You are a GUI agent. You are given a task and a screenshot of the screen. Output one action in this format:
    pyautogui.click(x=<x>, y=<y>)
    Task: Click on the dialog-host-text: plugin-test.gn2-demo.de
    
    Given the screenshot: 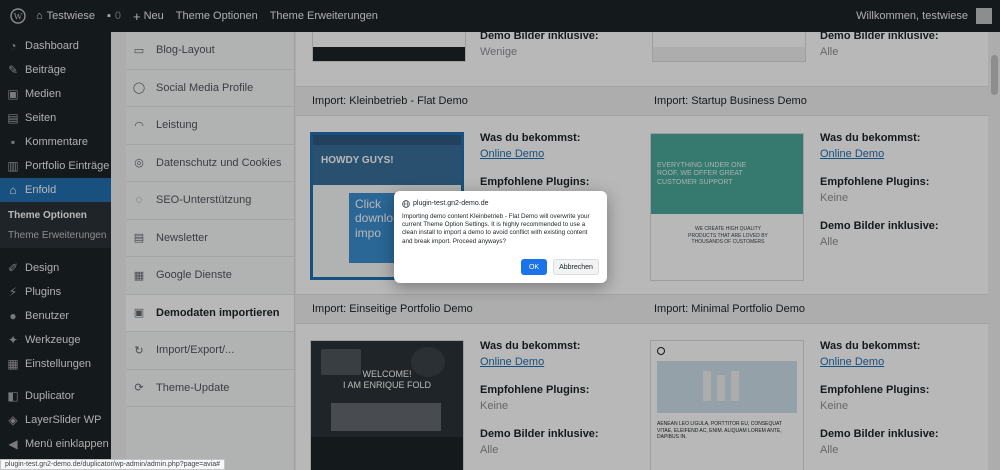 What is the action you would take?
    pyautogui.click(x=451, y=203)
    